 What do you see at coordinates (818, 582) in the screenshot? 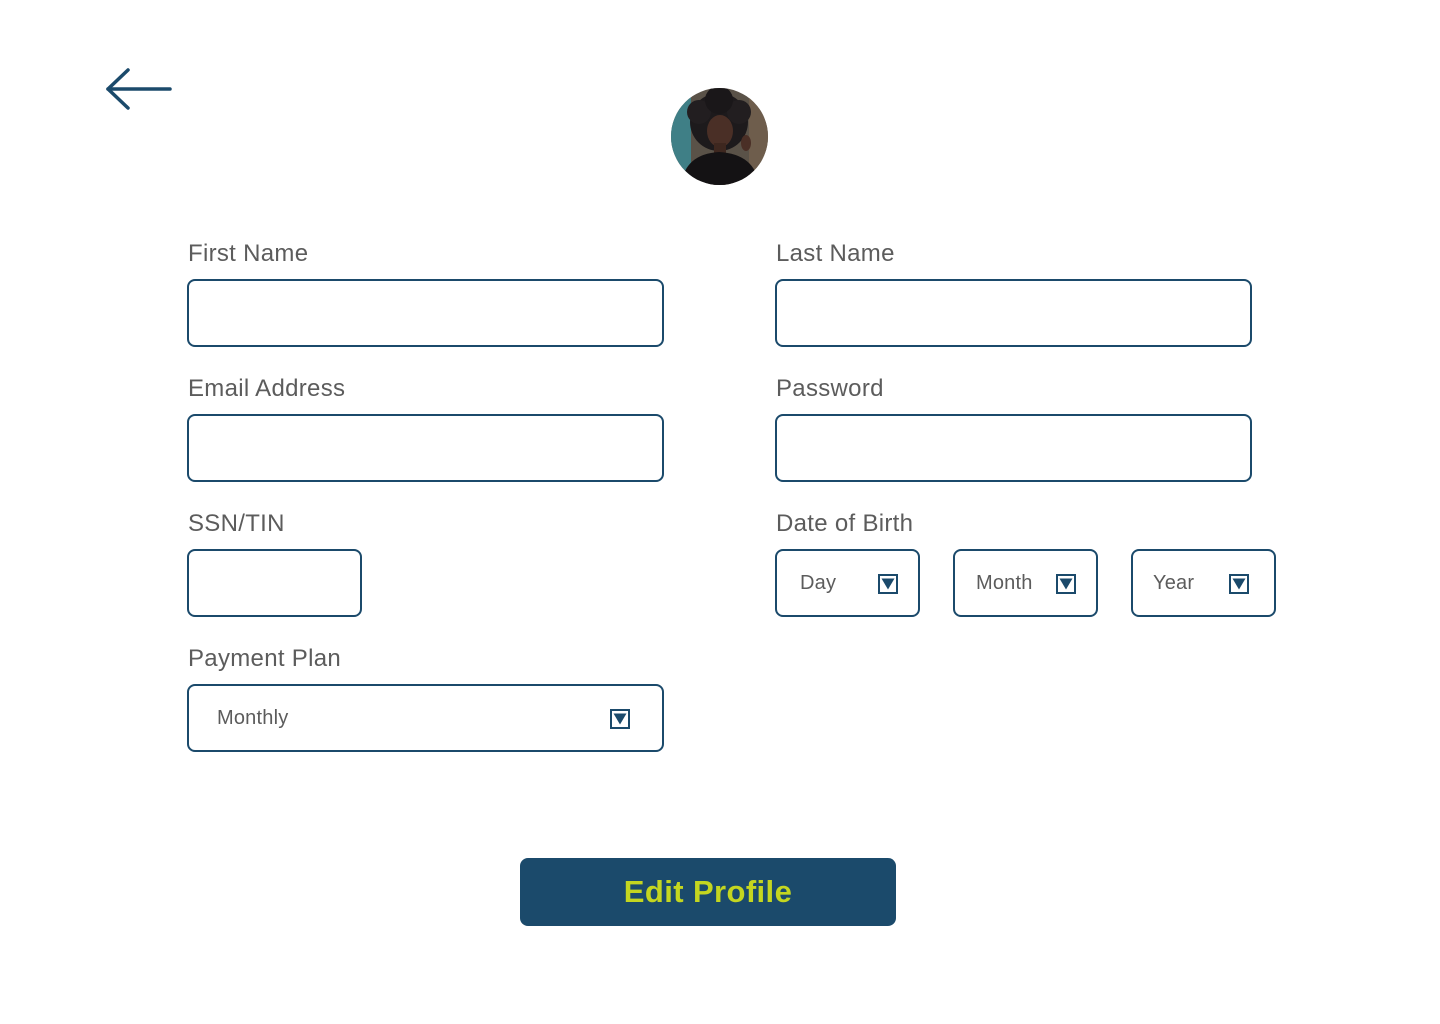
I see `day-select-value: Day` at bounding box center [818, 582].